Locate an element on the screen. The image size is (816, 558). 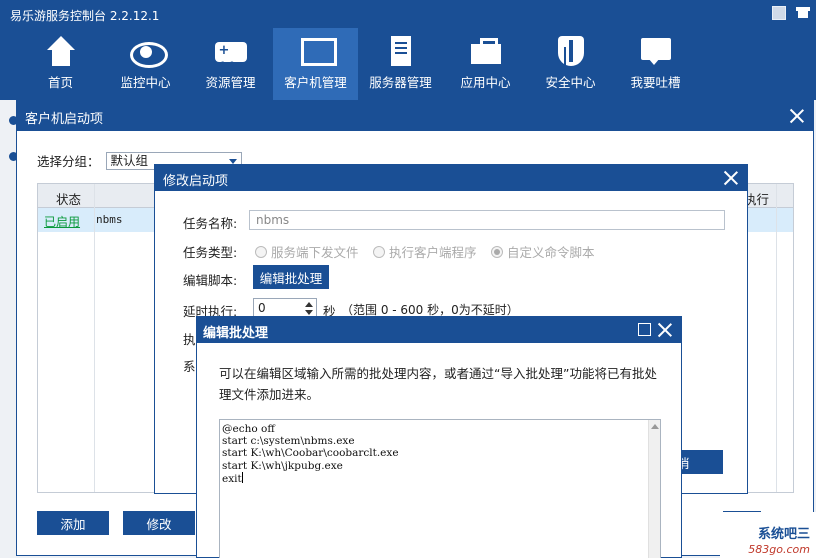
editor-scrollbar is located at coordinates (654, 489).